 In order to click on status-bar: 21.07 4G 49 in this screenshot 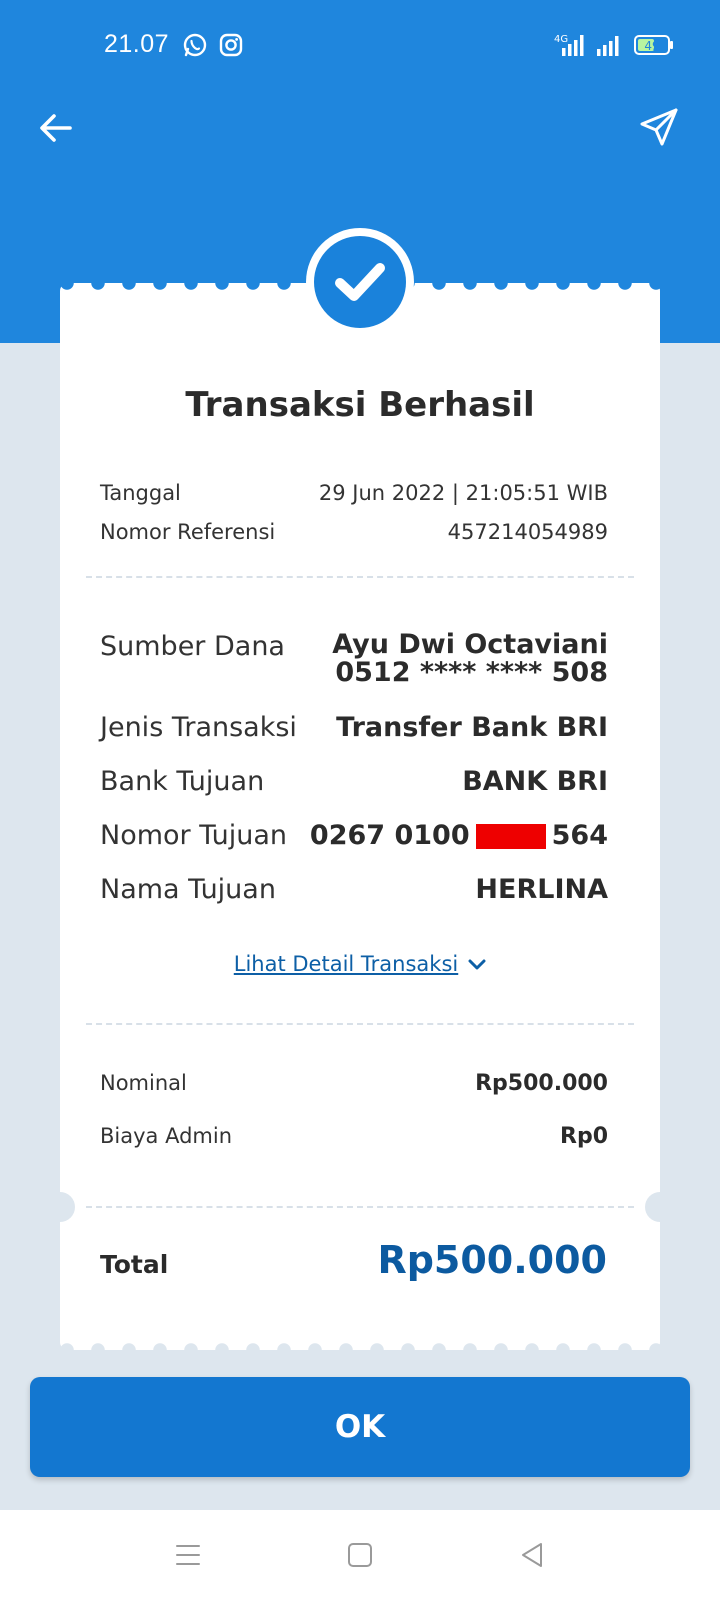, I will do `click(360, 45)`.